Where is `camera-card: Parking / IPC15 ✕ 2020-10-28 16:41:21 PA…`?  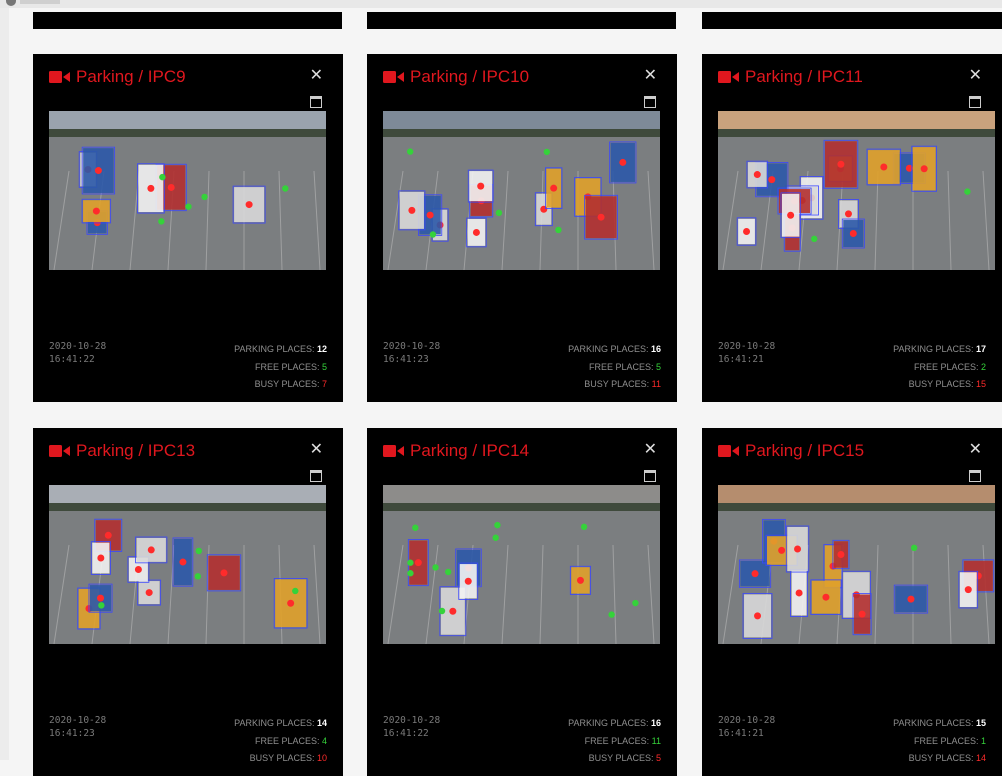
camera-card: Parking / IPC15 ✕ 2020-10-28 16:41:21 PA… is located at coordinates (852, 602).